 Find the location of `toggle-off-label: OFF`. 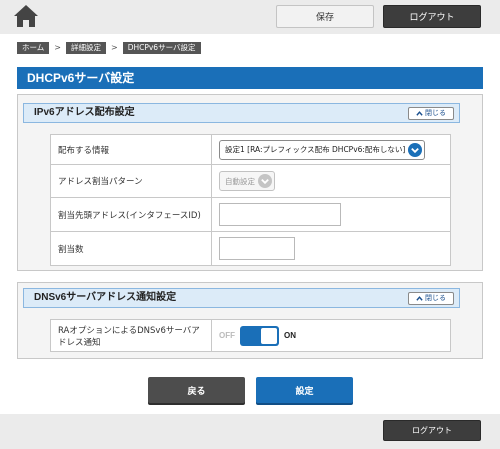

toggle-off-label: OFF is located at coordinates (227, 335).